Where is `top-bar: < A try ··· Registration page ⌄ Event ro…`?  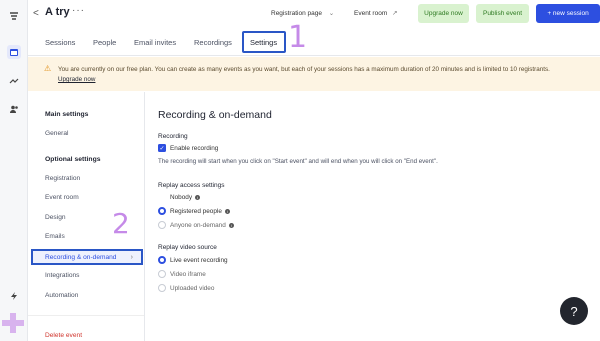 top-bar: < A try ··· Registration page ⌄ Event ro… is located at coordinates (314, 14).